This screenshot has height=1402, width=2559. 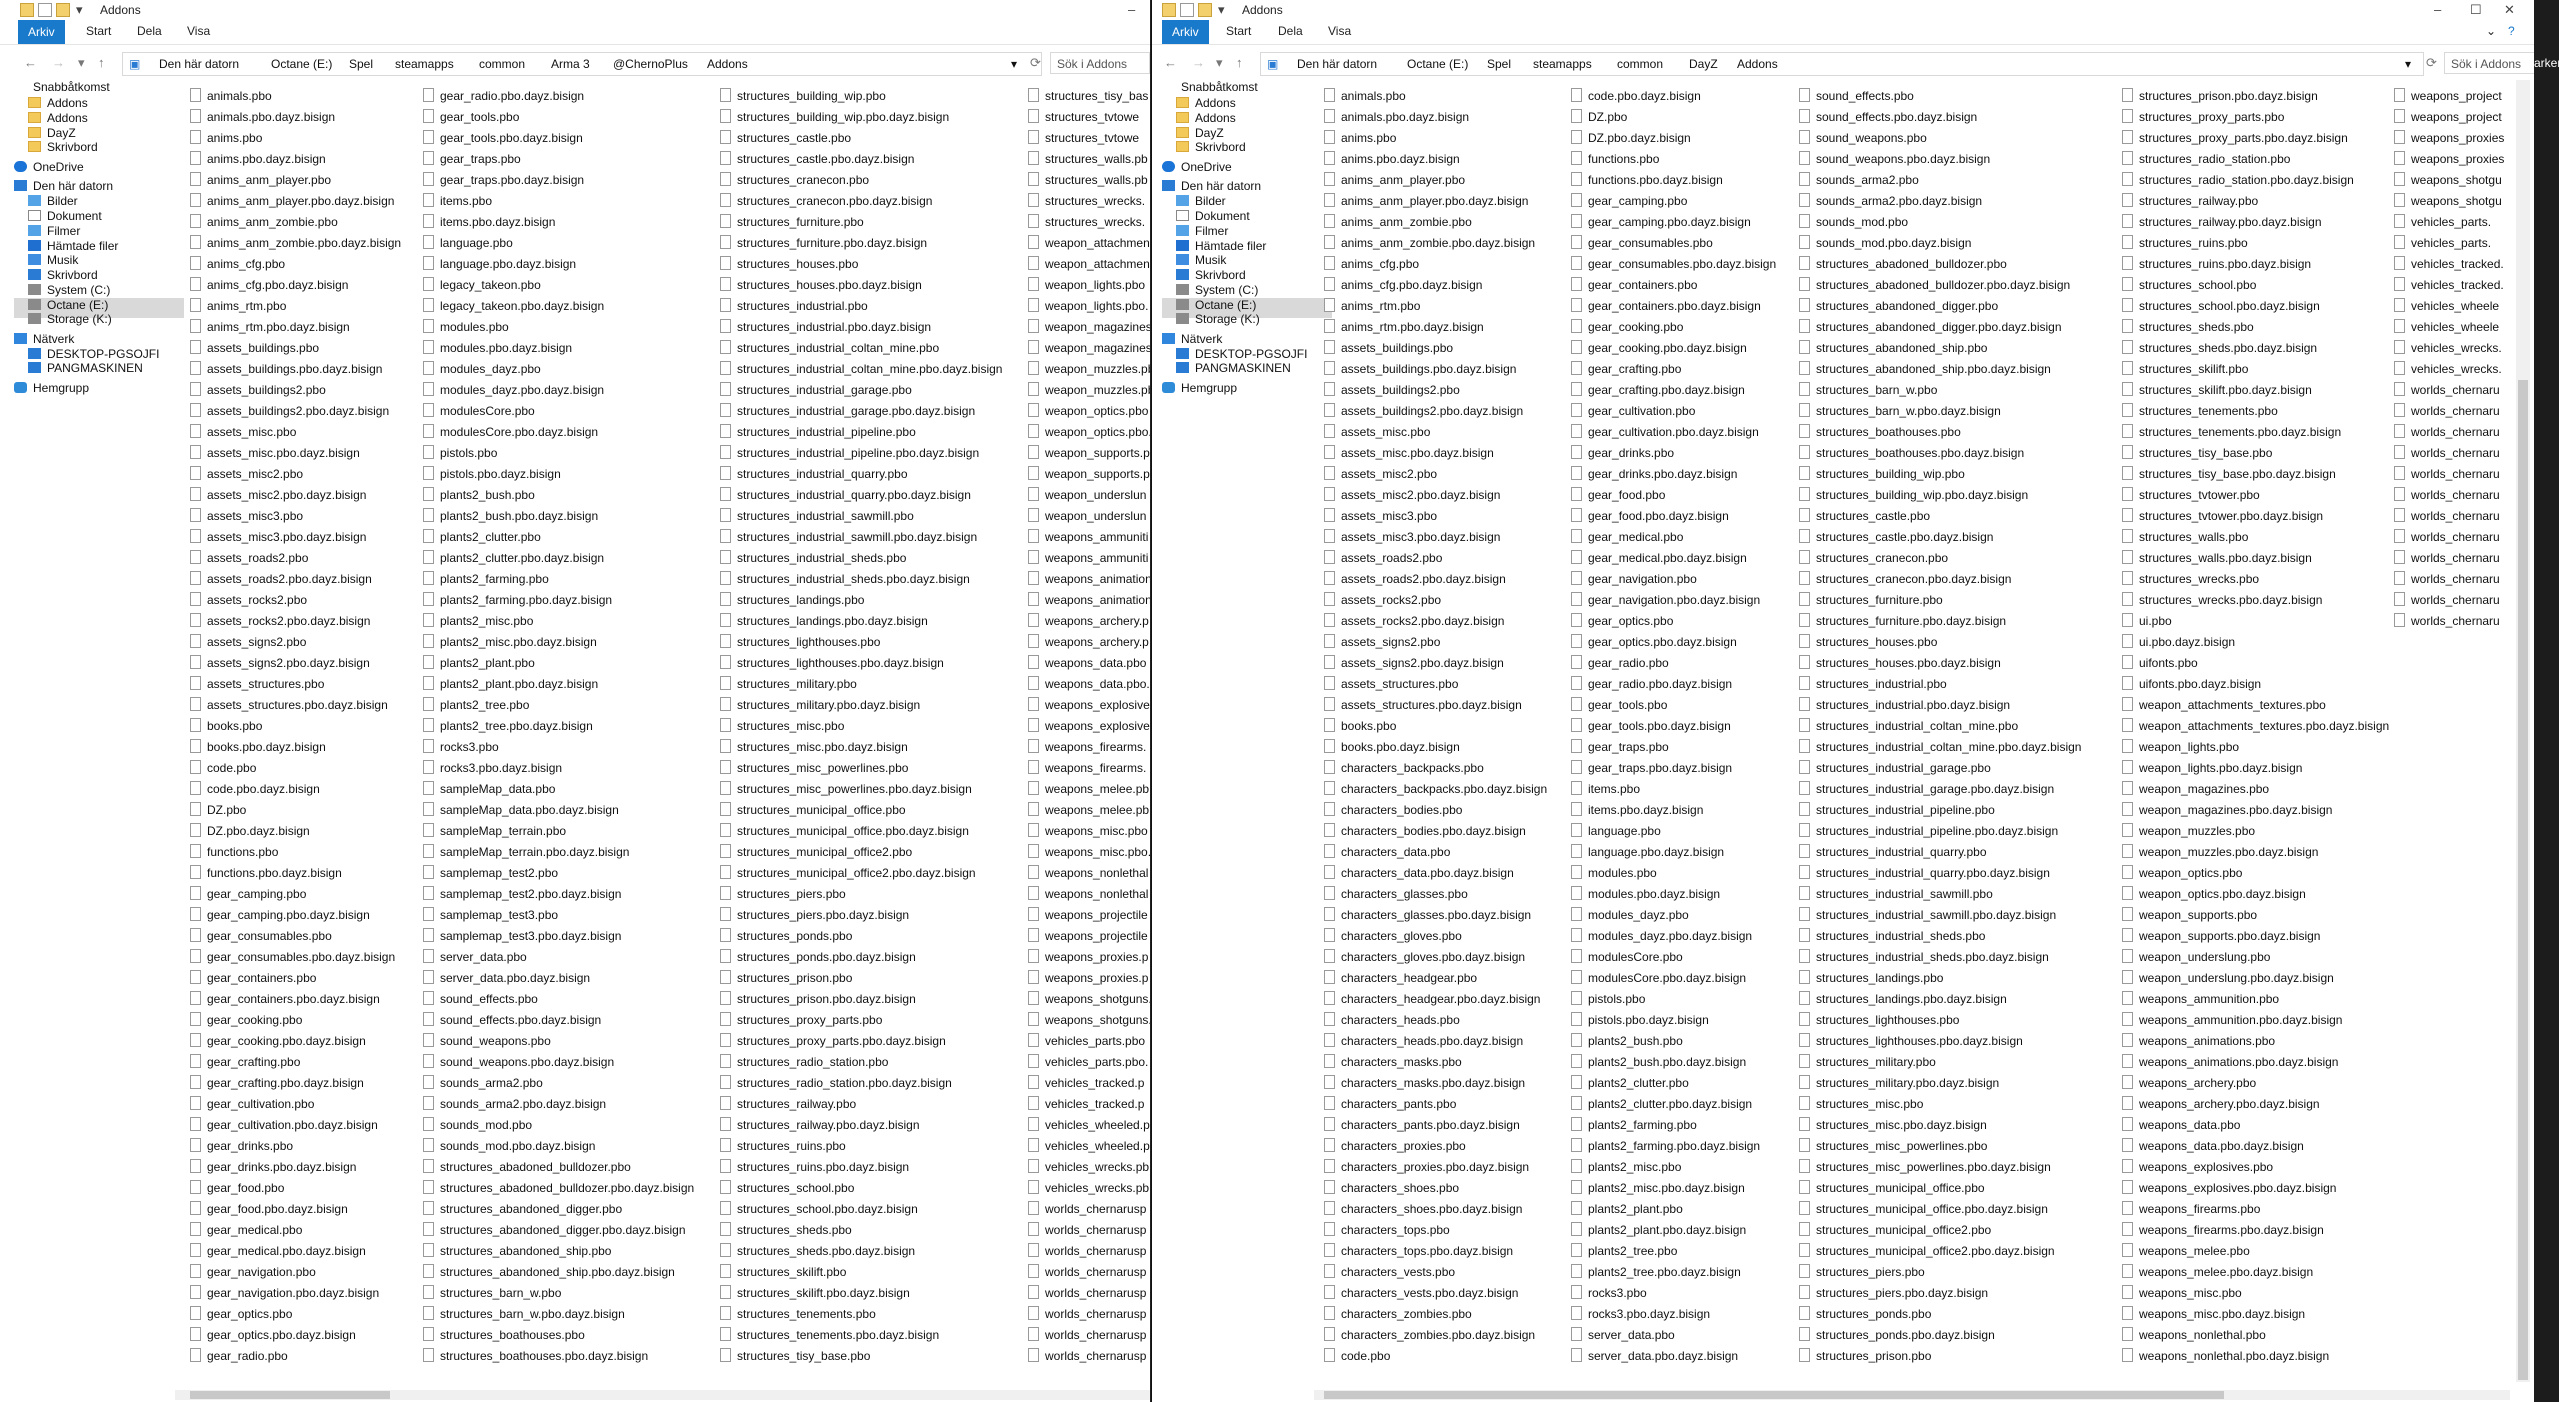 What do you see at coordinates (1089, 434) in the screenshot?
I see `file-item: weapon_optics.pbo.` at bounding box center [1089, 434].